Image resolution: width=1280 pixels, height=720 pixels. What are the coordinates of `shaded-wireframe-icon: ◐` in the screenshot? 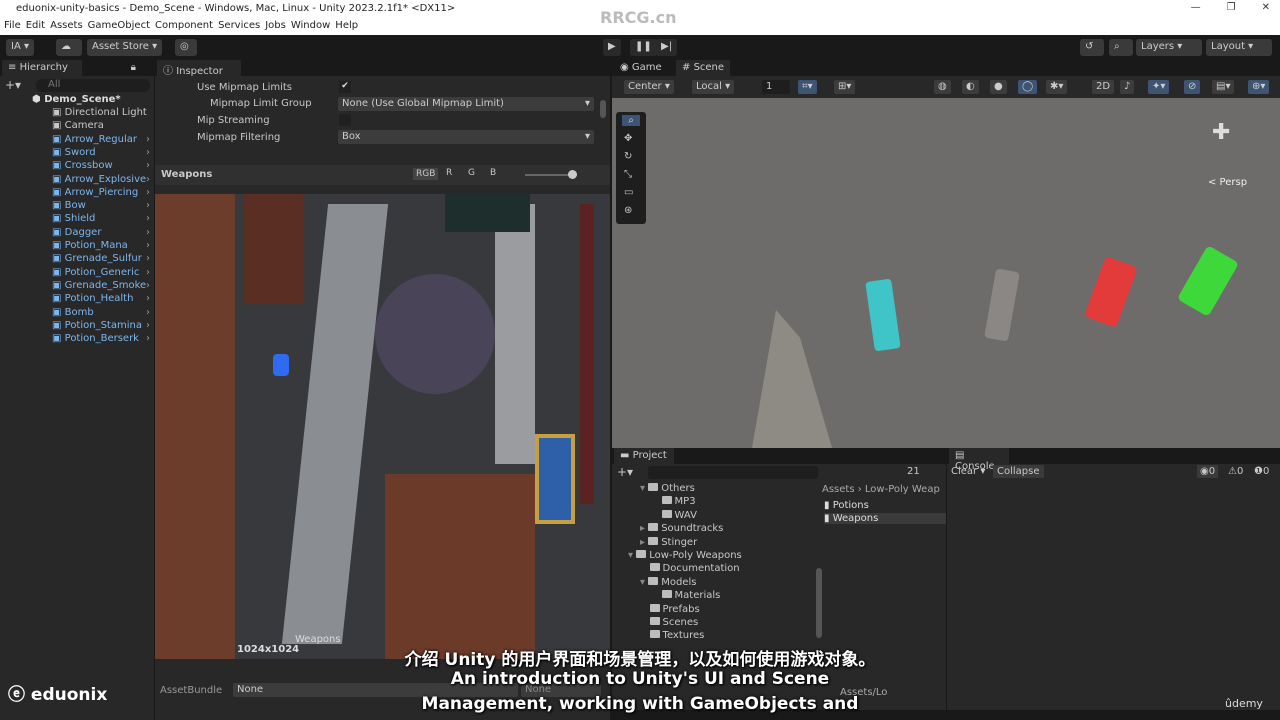 It's located at (970, 87).